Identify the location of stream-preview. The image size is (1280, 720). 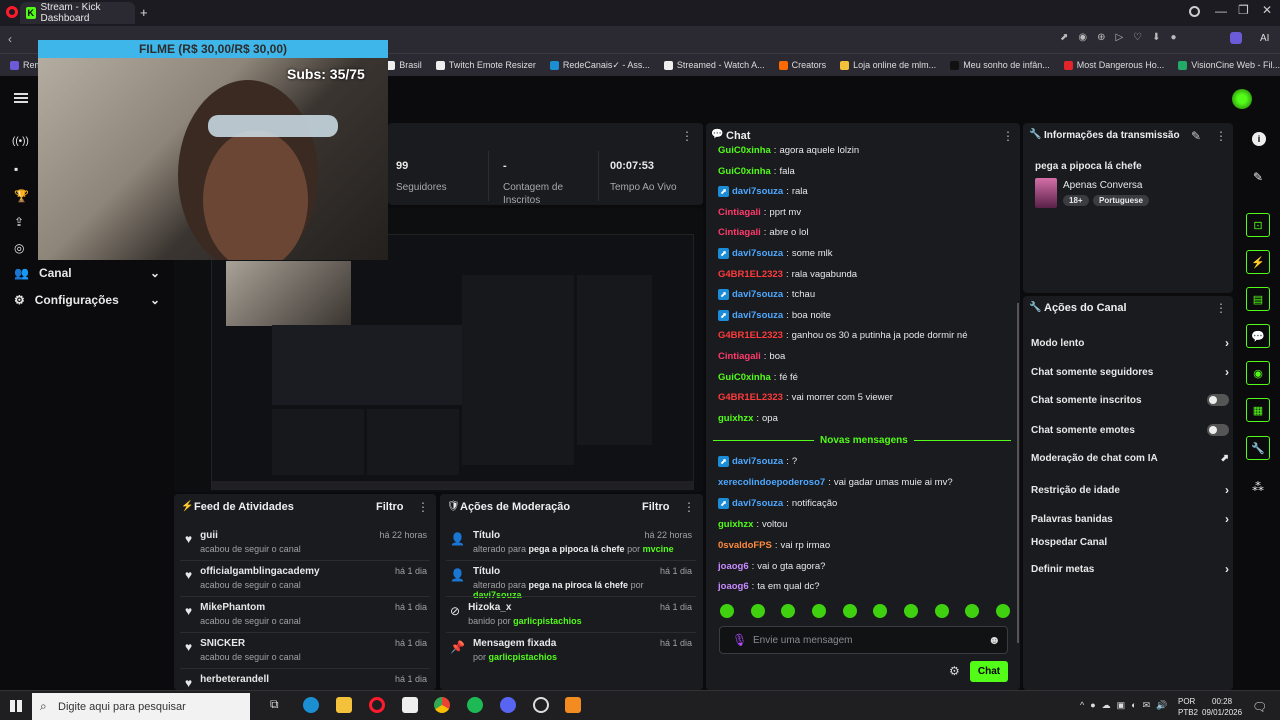
(452, 362).